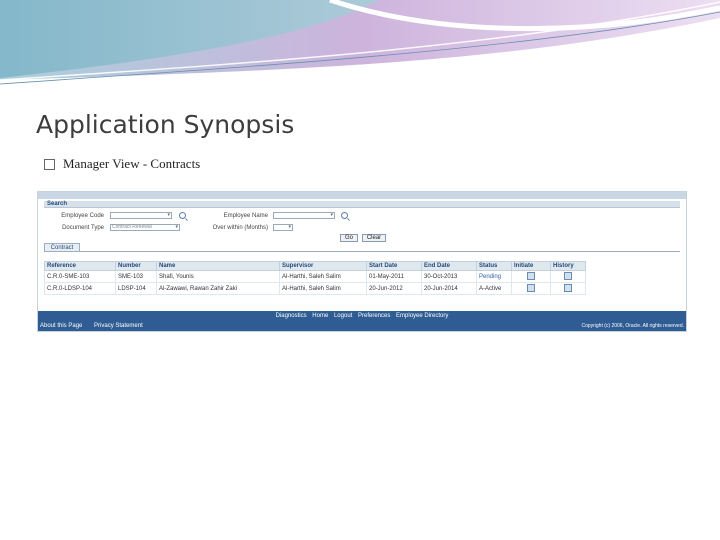  I want to click on footer-link-preferences: Preferences, so click(374, 316).